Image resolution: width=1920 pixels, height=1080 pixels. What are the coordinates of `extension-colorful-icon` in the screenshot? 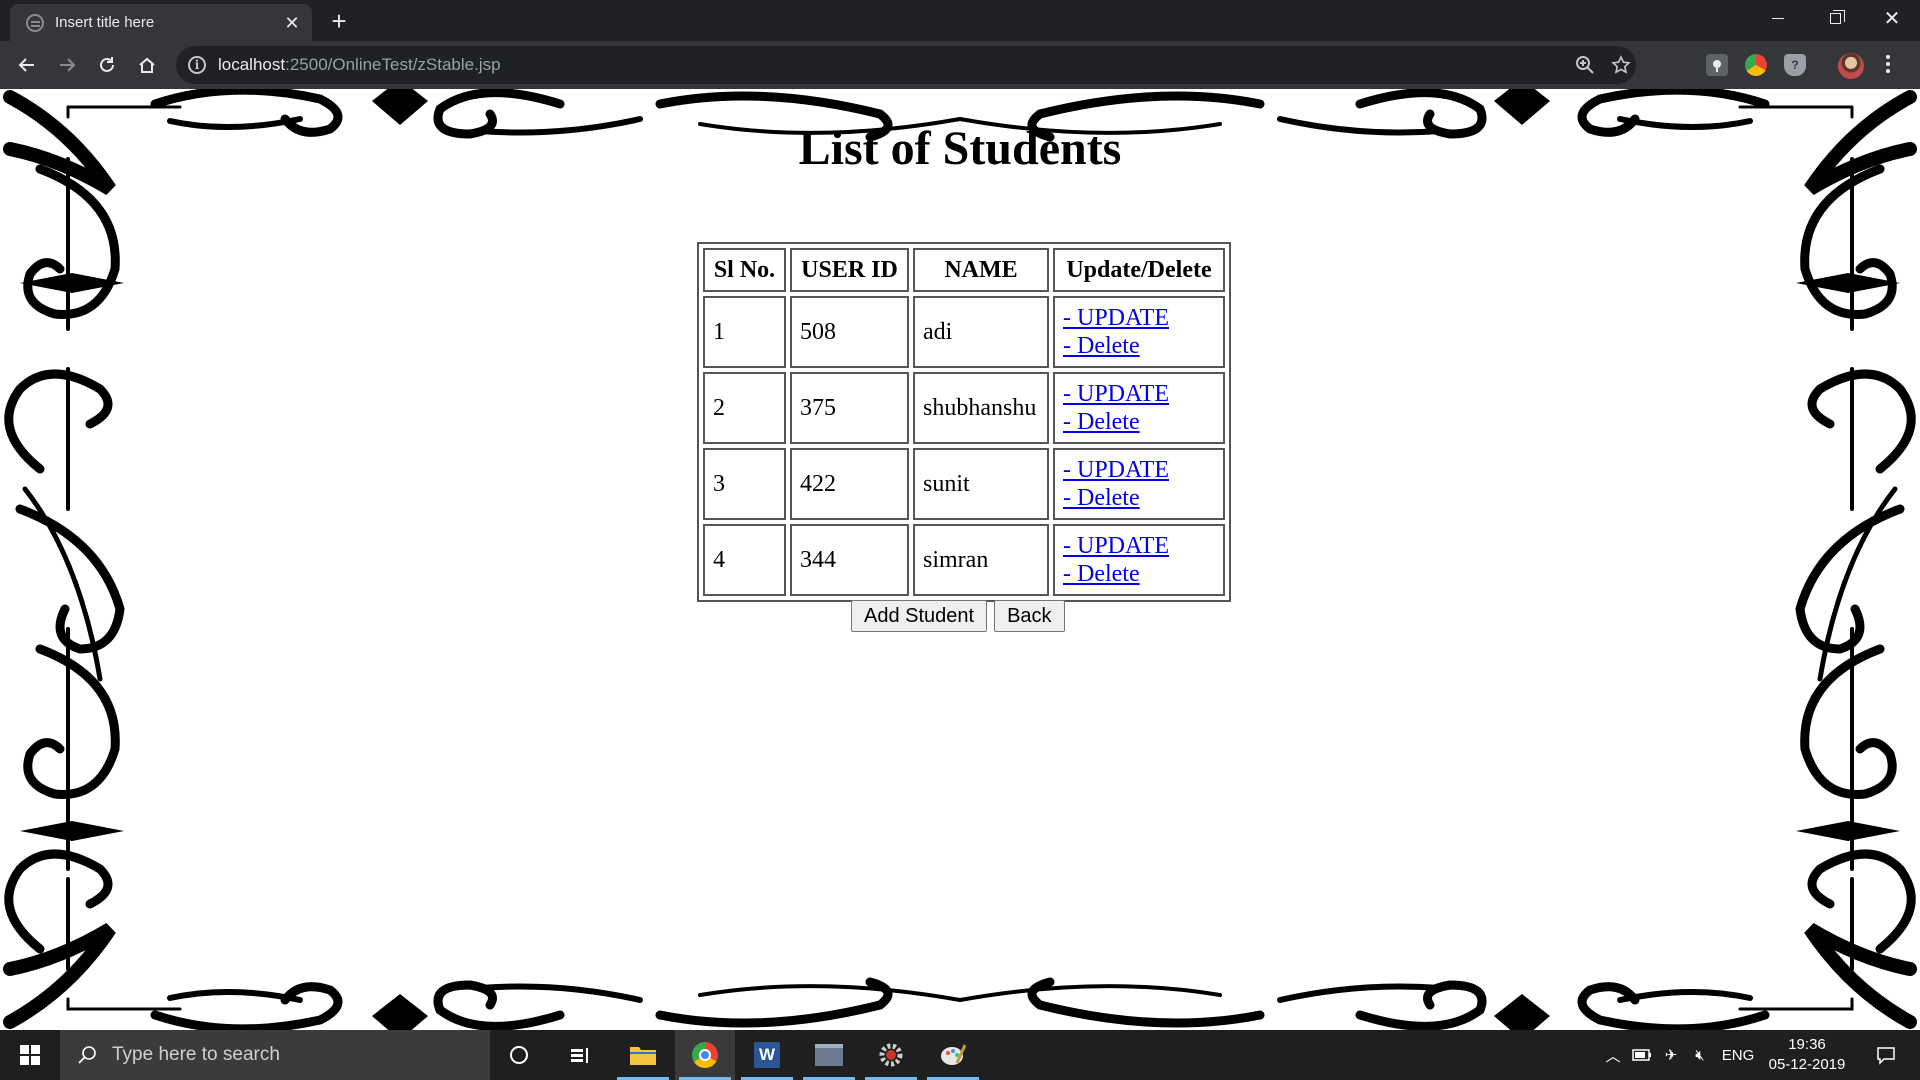 It's located at (1756, 65).